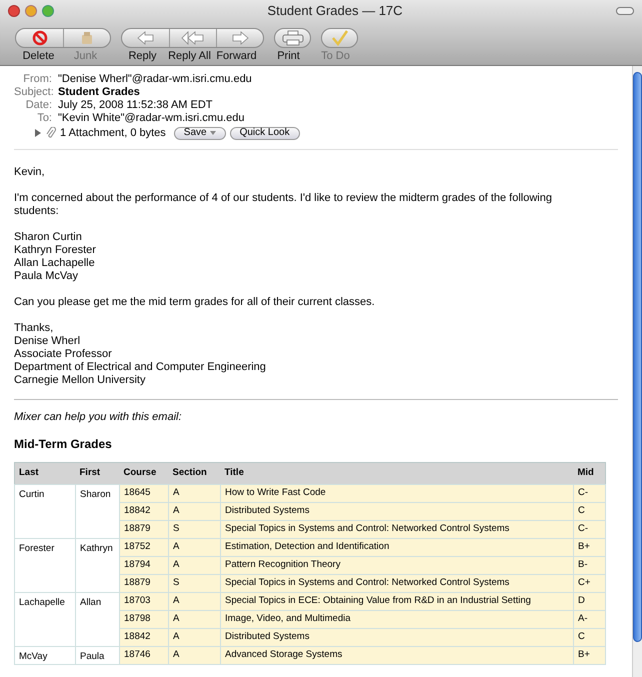 The height and width of the screenshot is (677, 642). I want to click on attachment-summary: 1 Attachment, 0 bytes, so click(113, 133).